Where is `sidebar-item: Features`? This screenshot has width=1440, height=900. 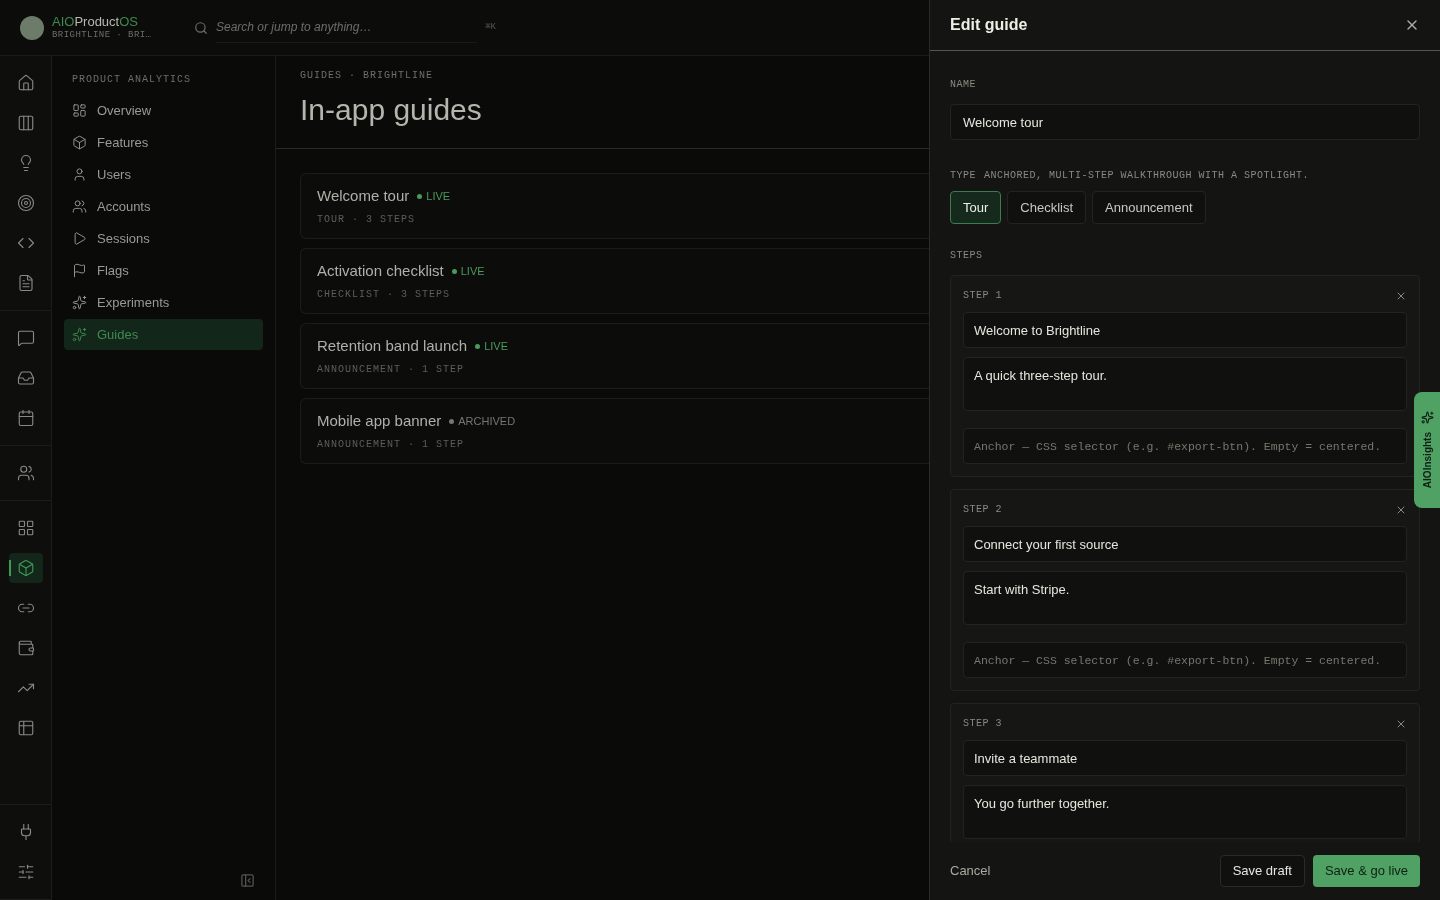
sidebar-item: Features is located at coordinates (163, 142).